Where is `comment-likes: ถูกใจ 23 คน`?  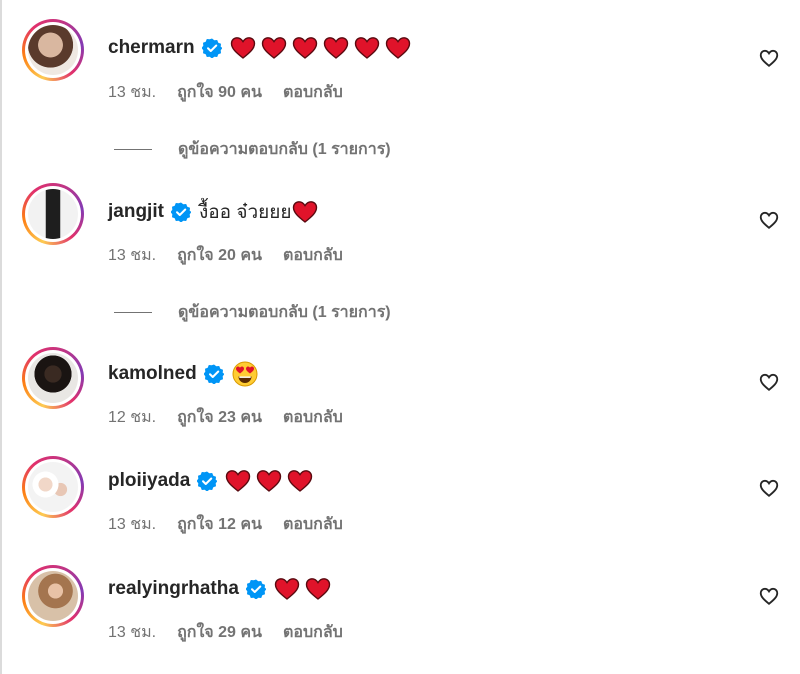 comment-likes: ถูกใจ 23 คน is located at coordinates (219, 417).